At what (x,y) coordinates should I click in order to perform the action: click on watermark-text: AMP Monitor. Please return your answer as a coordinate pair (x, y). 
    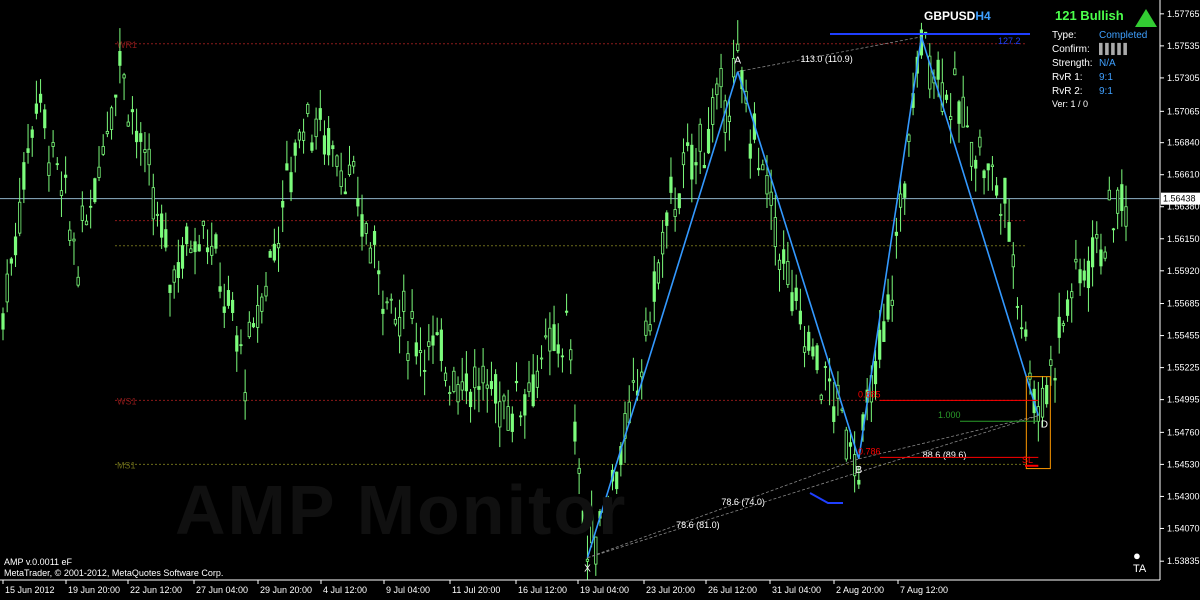
    Looking at the image, I should click on (401, 510).